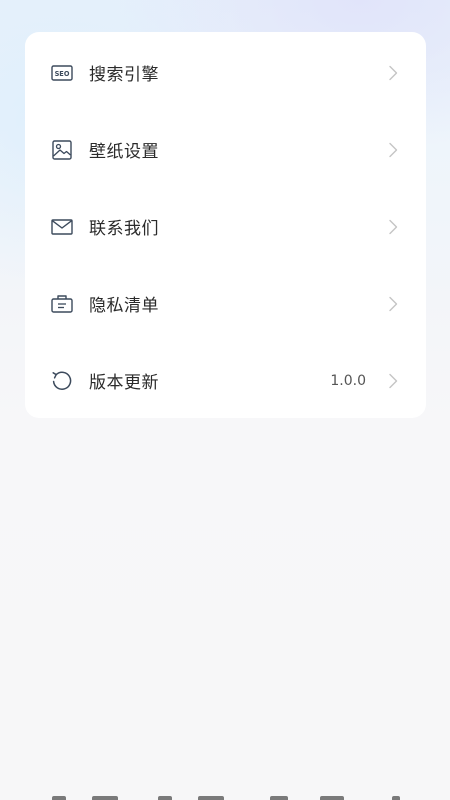  Describe the element at coordinates (225, 303) in the screenshot. I see `settings-item-privacy-list: 隐私清单` at that location.